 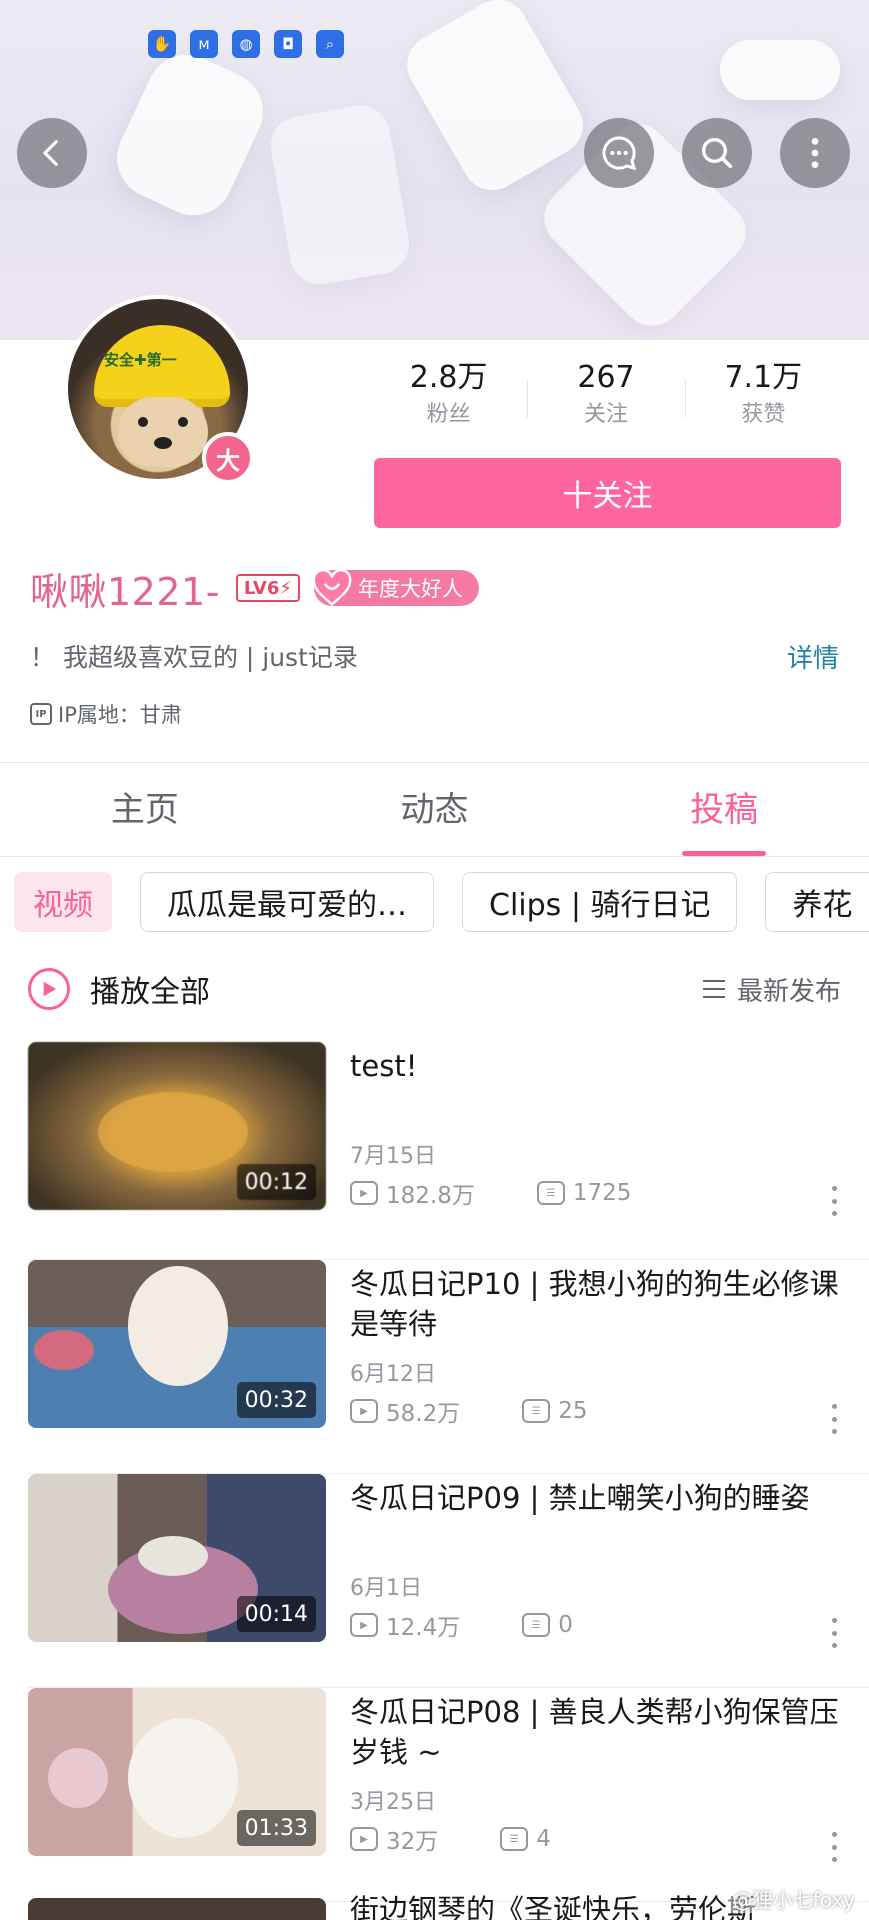 What do you see at coordinates (386, 1588) in the screenshot?
I see `video-date: 6月1日` at bounding box center [386, 1588].